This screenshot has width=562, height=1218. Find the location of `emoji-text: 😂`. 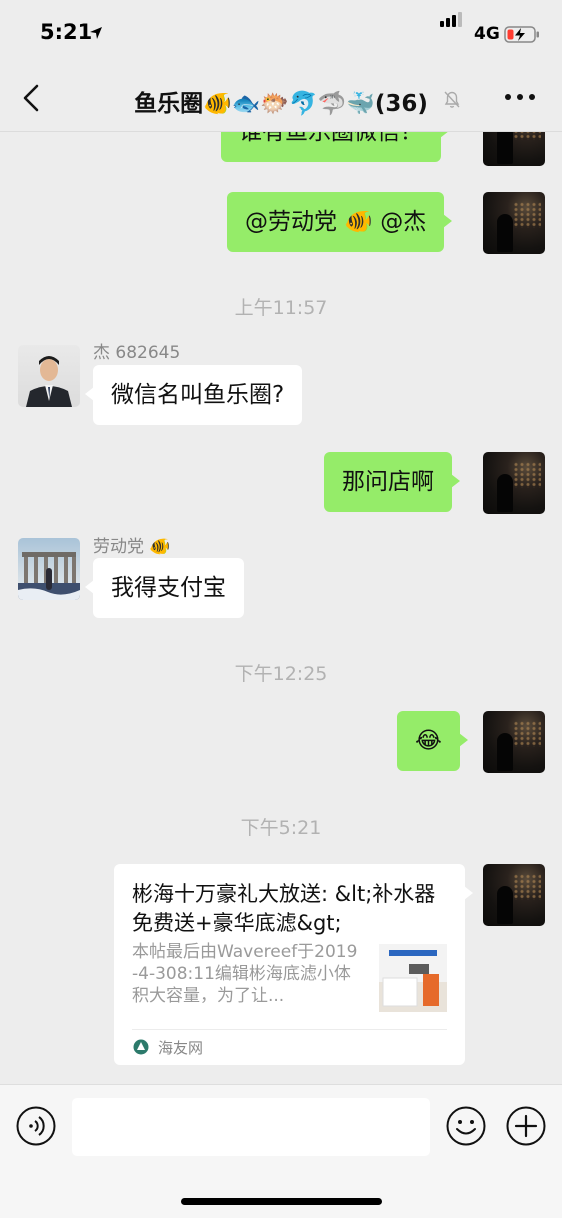

emoji-text: 😂 is located at coordinates (428, 741).